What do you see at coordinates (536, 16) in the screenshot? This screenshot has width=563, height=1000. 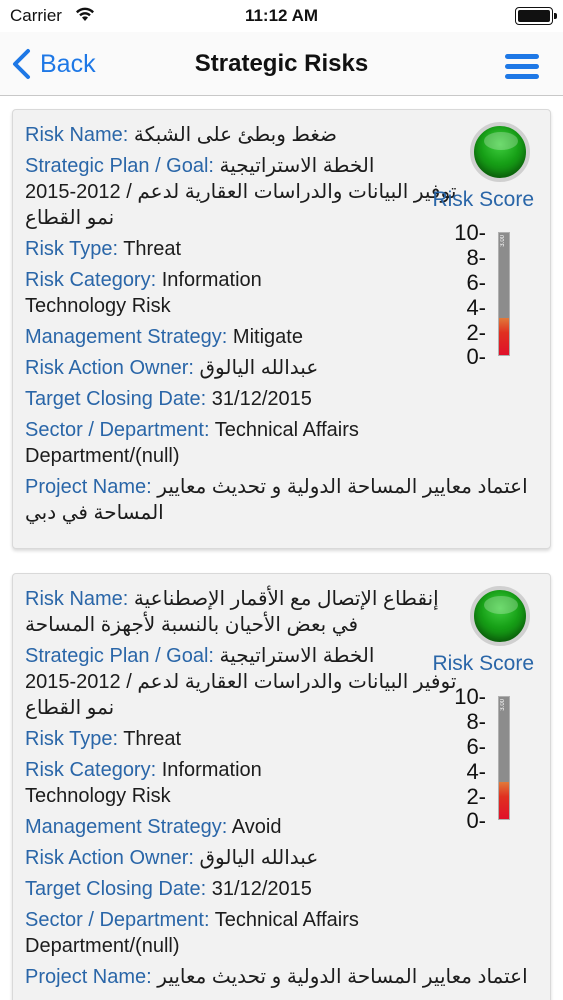 I see `battery-icon` at bounding box center [536, 16].